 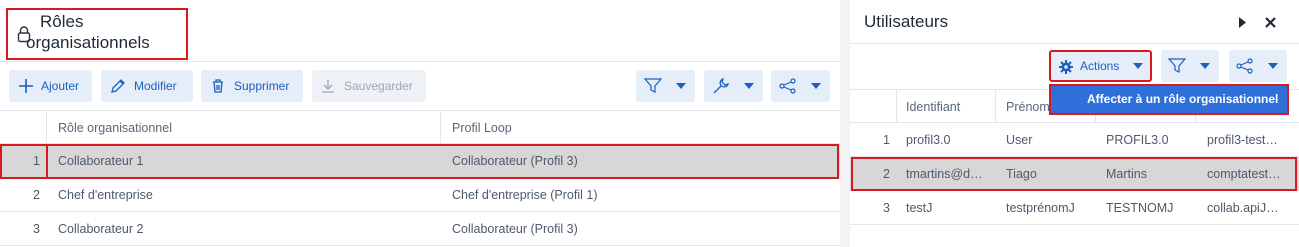 What do you see at coordinates (1243, 22) in the screenshot?
I see `expand-icon` at bounding box center [1243, 22].